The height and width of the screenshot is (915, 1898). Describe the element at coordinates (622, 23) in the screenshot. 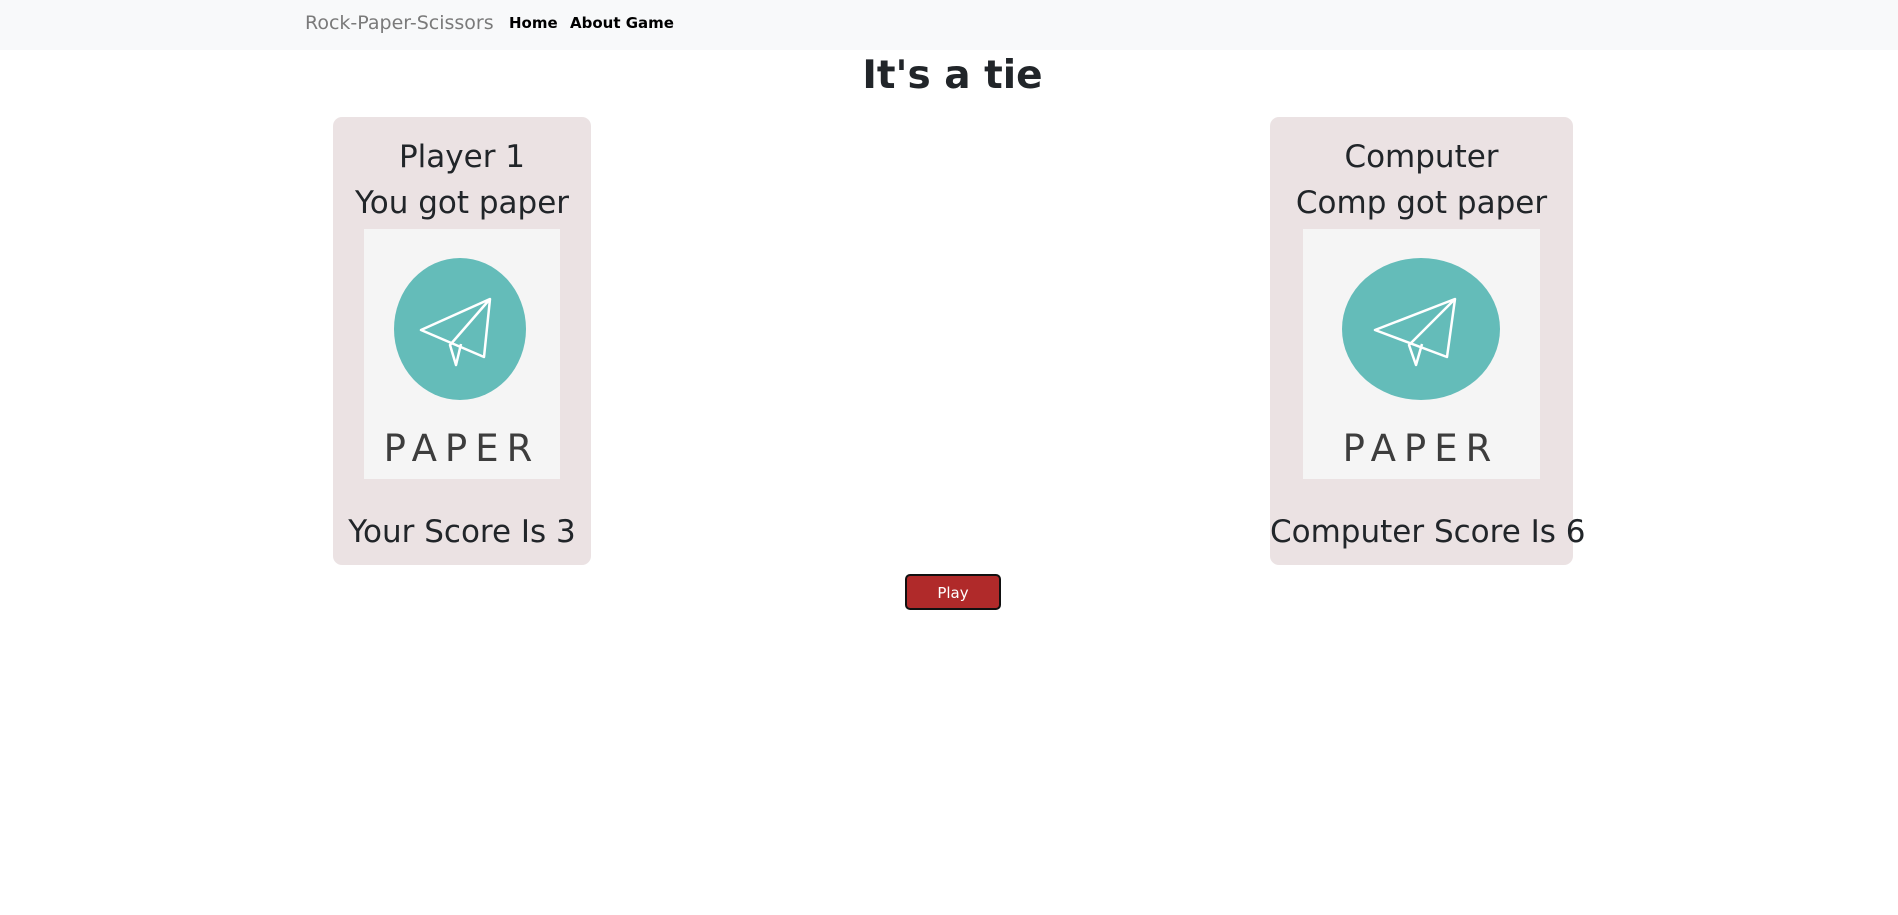

I see `nav-link-about-game: About Game` at that location.